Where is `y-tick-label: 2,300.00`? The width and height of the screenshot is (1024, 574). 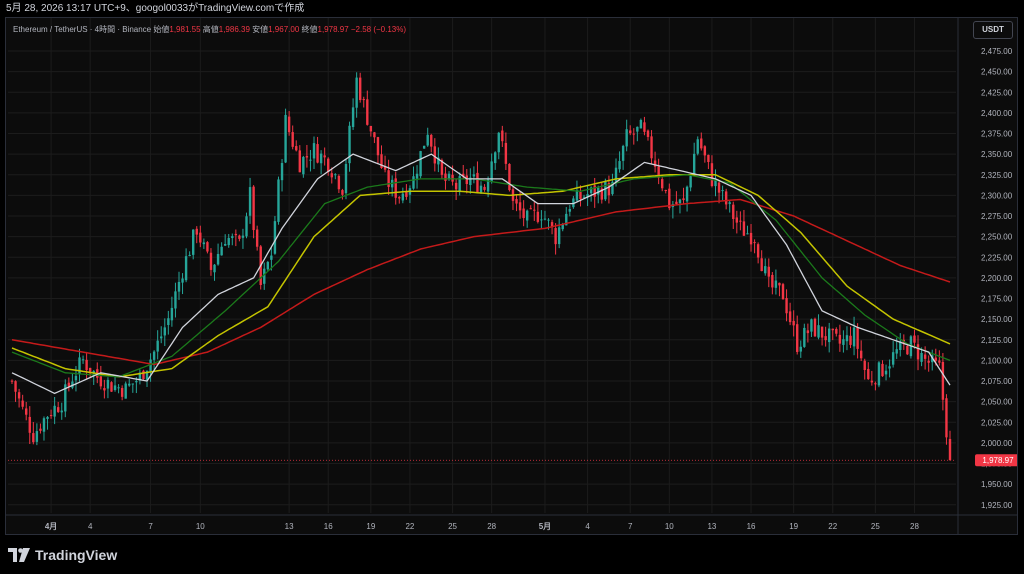
y-tick-label: 2,300.00 is located at coordinates (997, 195).